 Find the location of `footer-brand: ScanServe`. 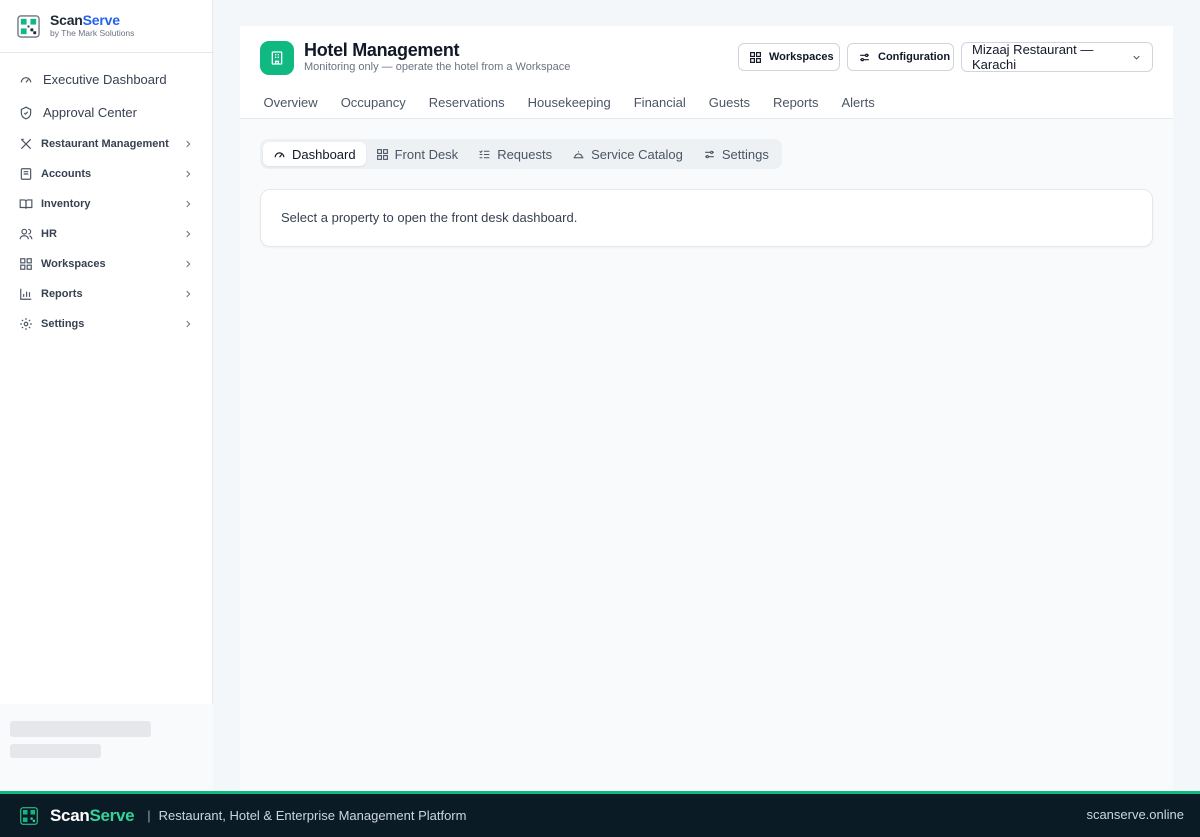

footer-brand: ScanServe is located at coordinates (92, 815).